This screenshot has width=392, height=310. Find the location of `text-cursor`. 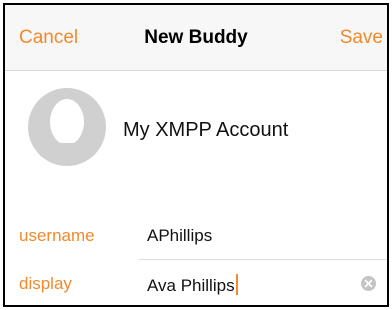

text-cursor is located at coordinates (236, 284).